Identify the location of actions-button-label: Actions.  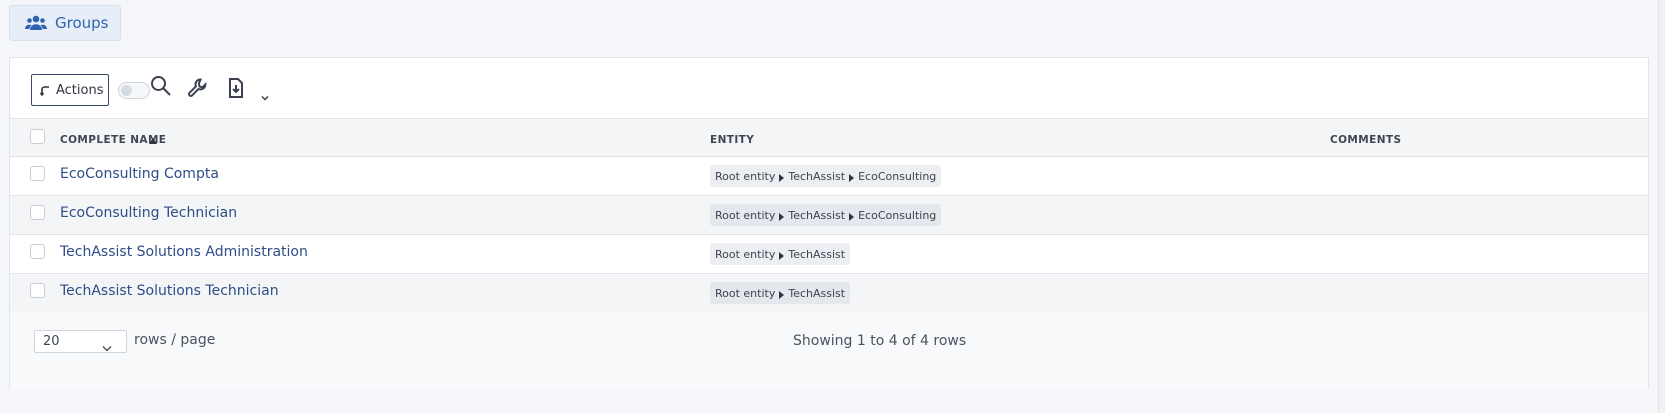
(80, 90).